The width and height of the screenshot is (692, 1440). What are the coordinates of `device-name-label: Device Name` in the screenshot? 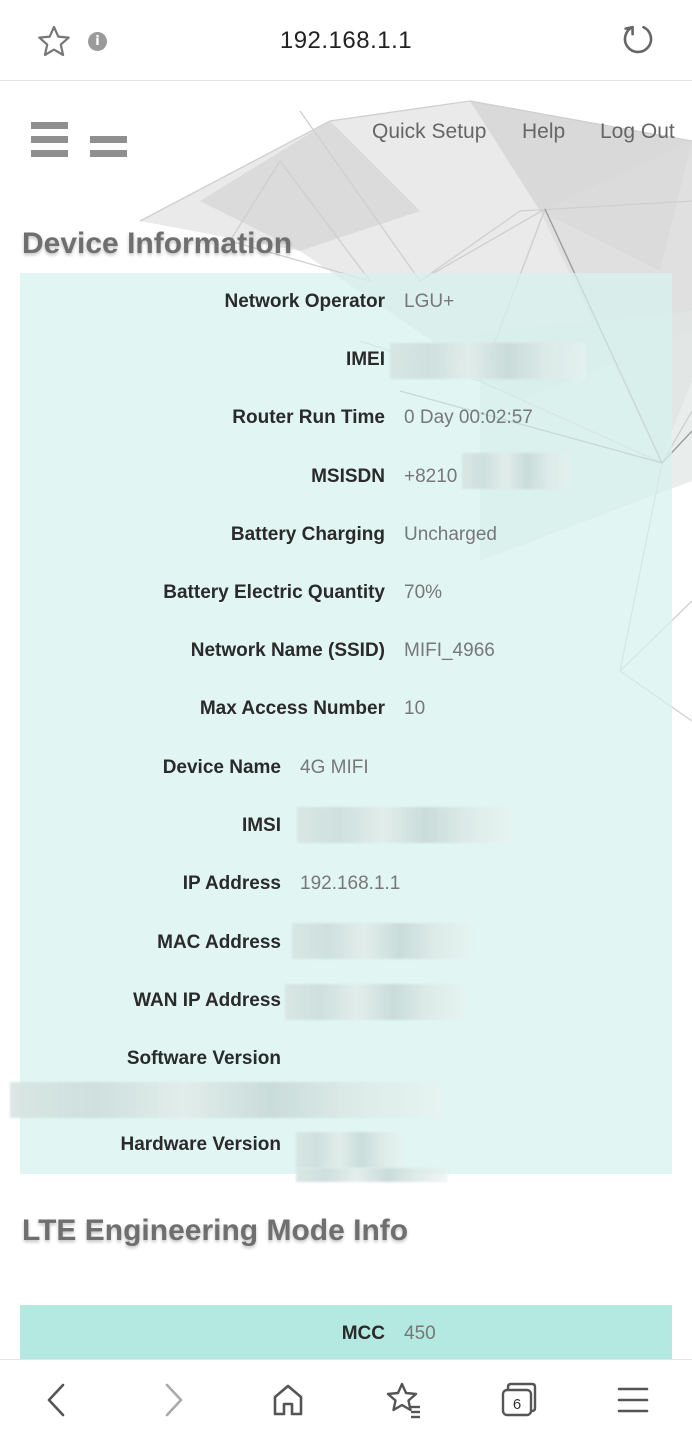 It's located at (221, 767).